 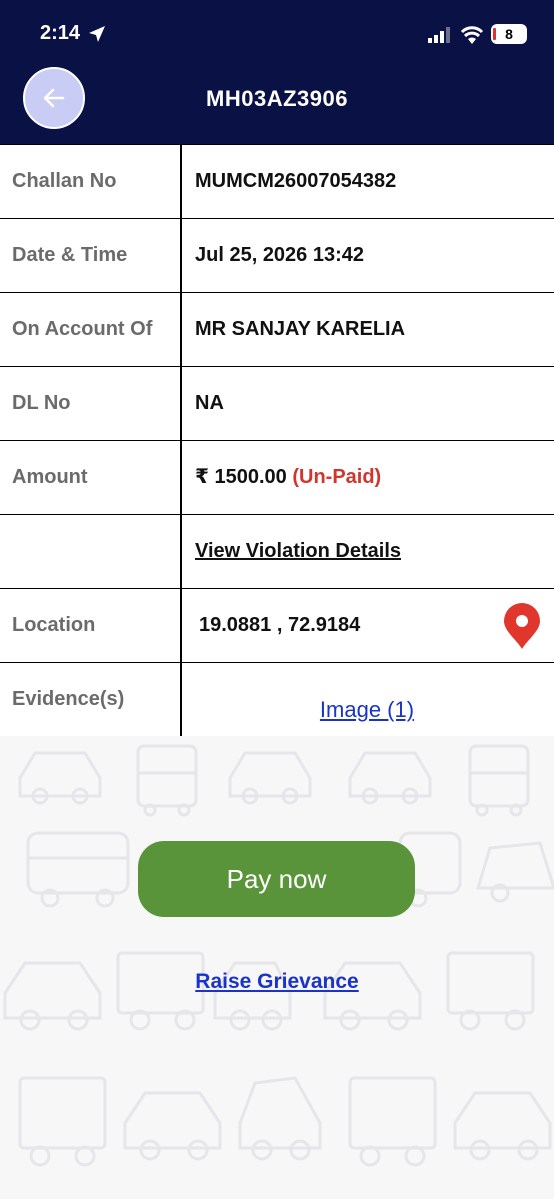 I want to click on location-label: Location, so click(x=54, y=625).